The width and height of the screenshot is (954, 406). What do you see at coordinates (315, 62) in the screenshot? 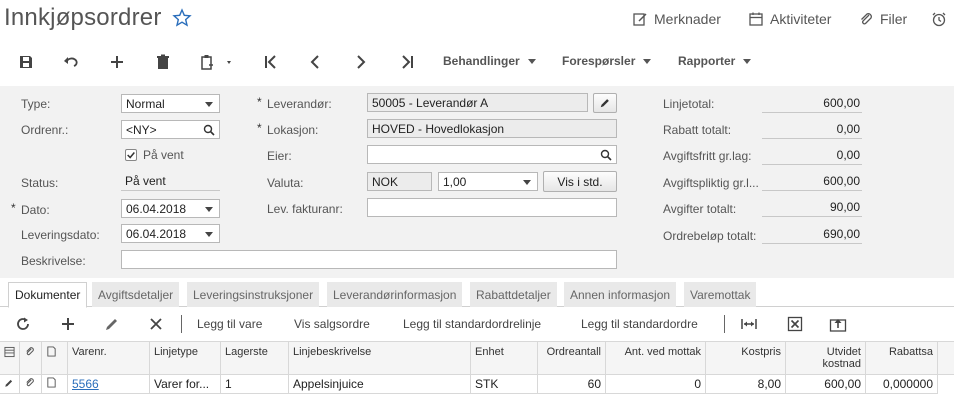
I see `previous-record-icon` at bounding box center [315, 62].